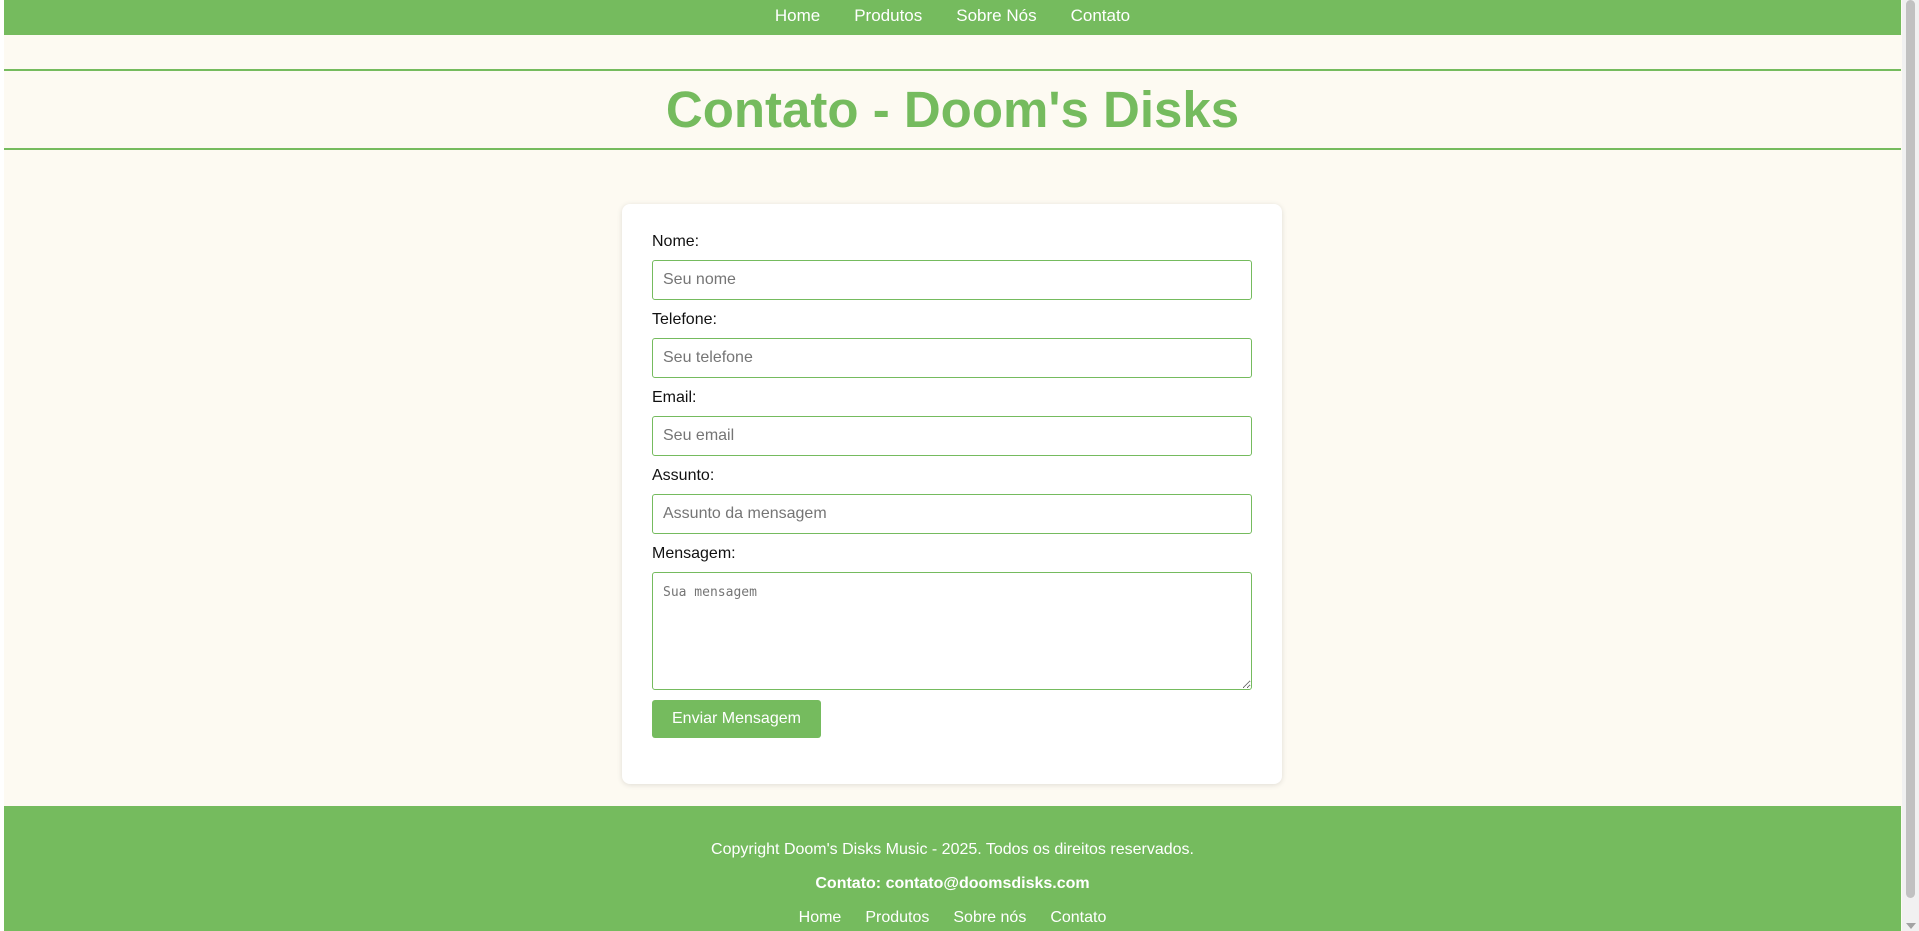 The width and height of the screenshot is (1919, 931). Describe the element at coordinates (952, 631) in the screenshot. I see `message-textarea` at that location.